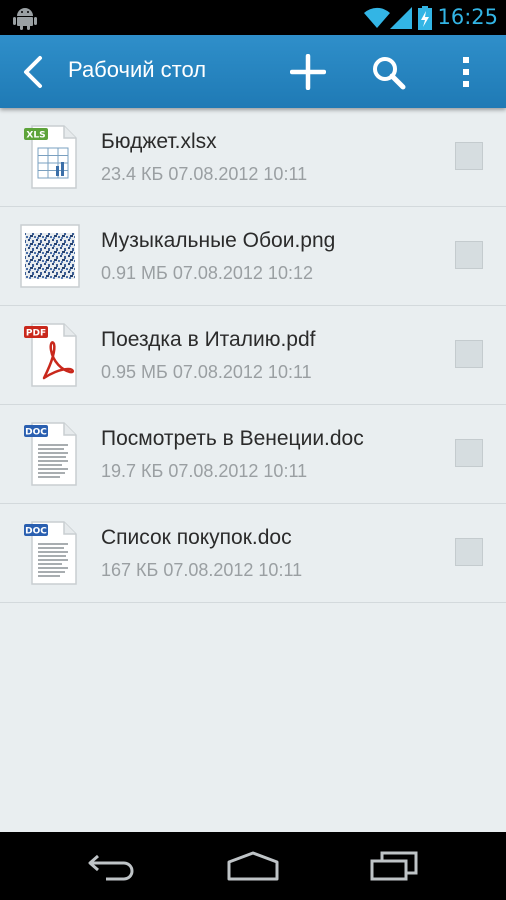 Image resolution: width=506 pixels, height=900 pixels. What do you see at coordinates (202, 570) in the screenshot?
I see `file-meta: 167 КБ 07.08.2012 10:11` at bounding box center [202, 570].